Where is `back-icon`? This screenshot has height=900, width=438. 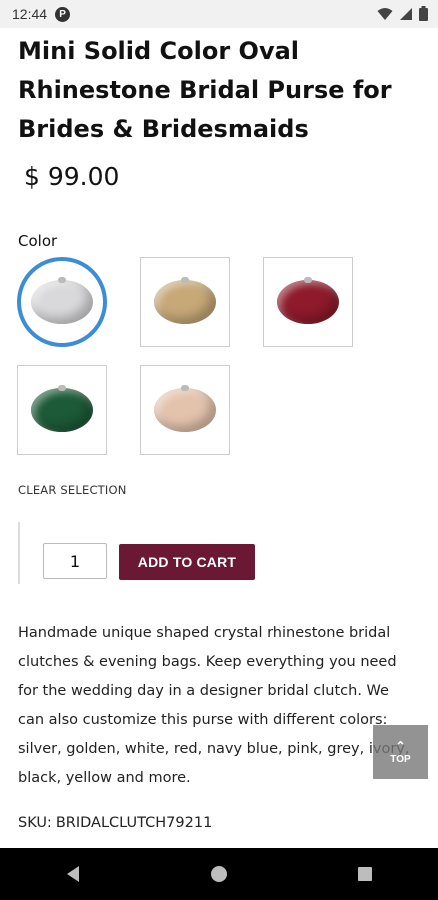 back-icon is located at coordinates (73, 874).